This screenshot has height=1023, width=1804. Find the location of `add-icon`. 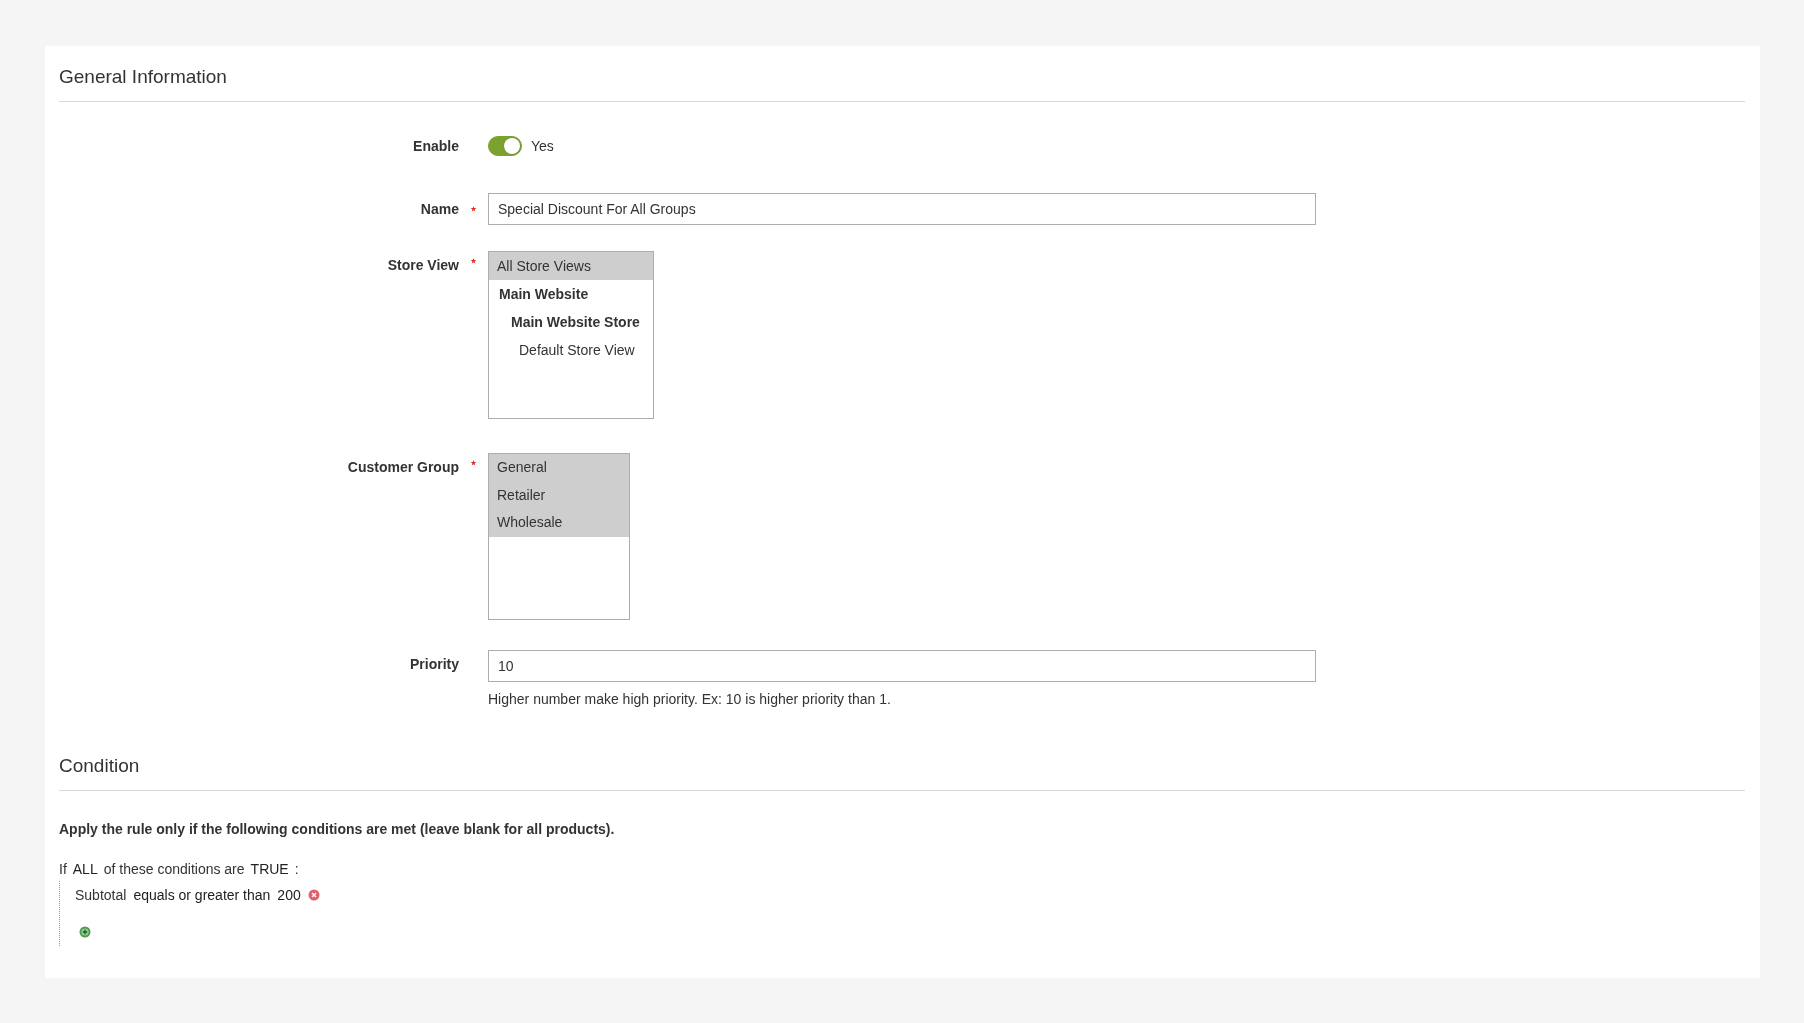

add-icon is located at coordinates (85, 932).